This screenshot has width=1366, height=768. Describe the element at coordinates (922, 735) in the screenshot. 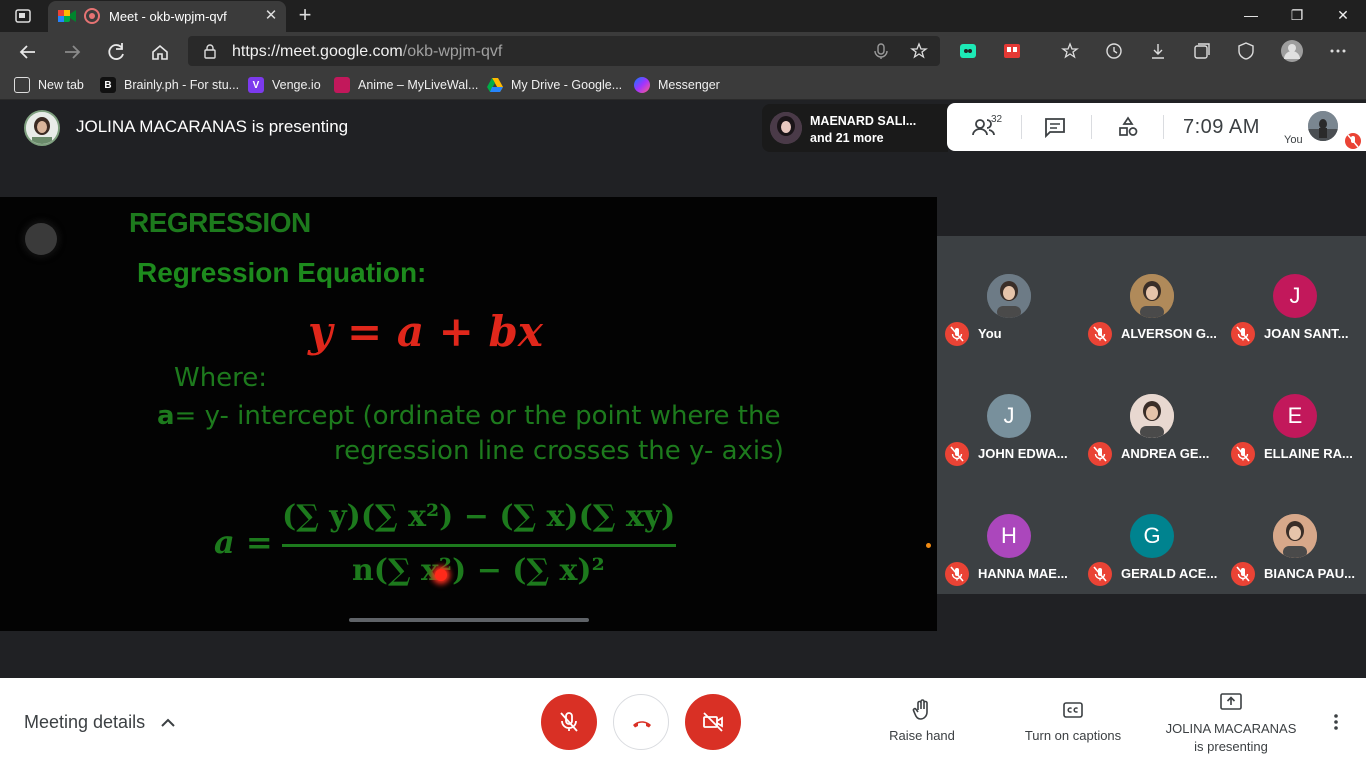

I see `raise-hand-label: Raise hand` at that location.